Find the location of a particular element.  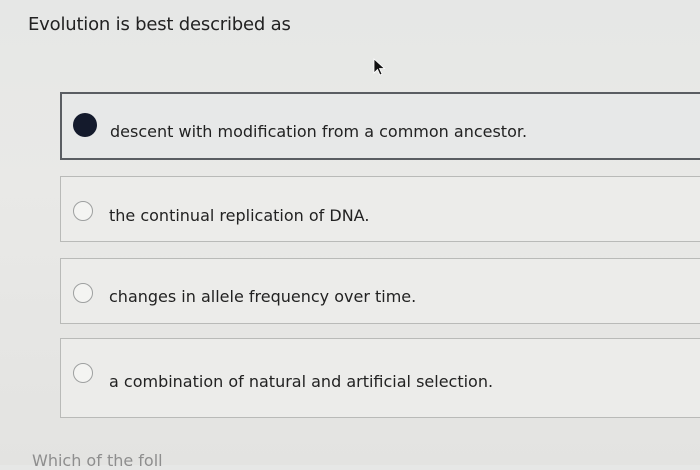

answer-option-label: changes in allele frequency over time. is located at coordinates (263, 296).